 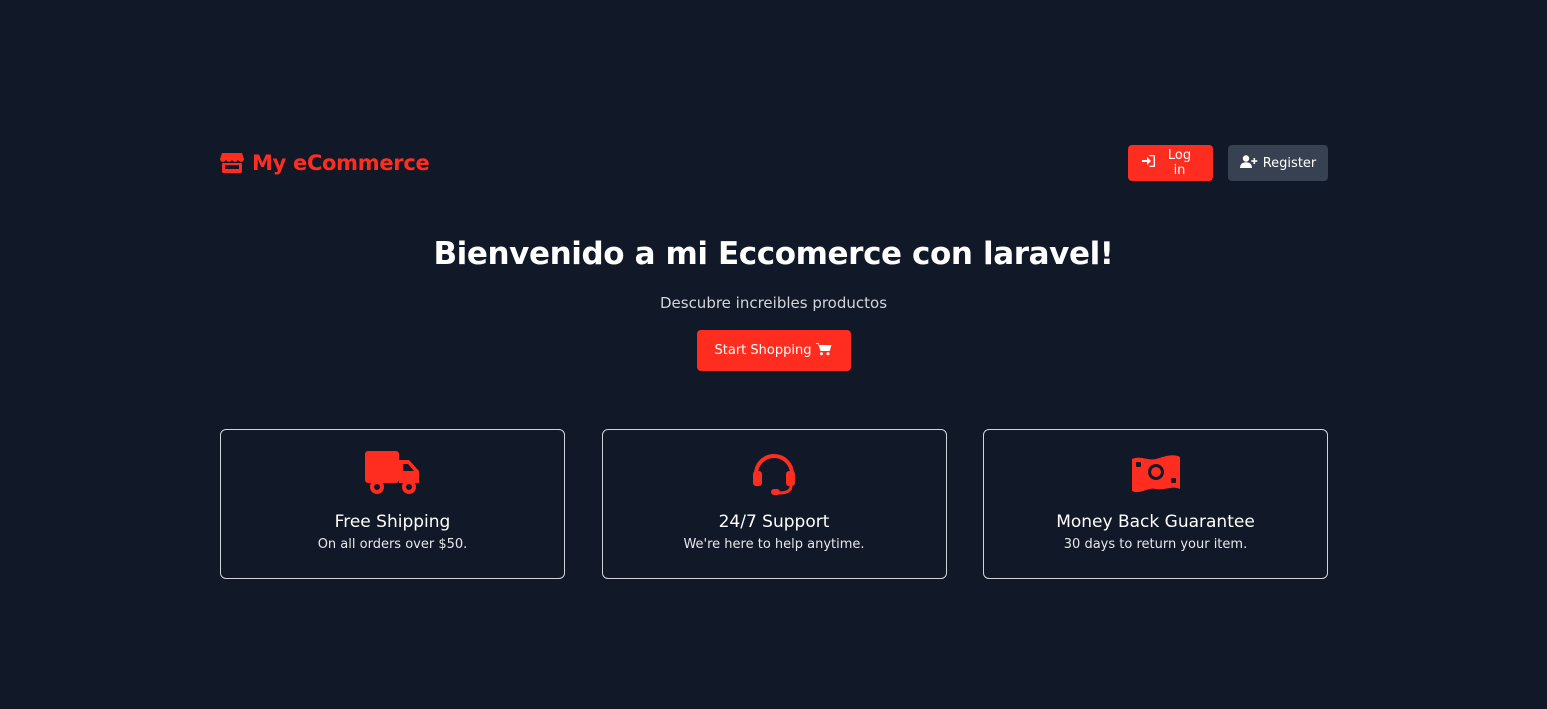 I want to click on feature-title: 24/7 Support, so click(x=774, y=522).